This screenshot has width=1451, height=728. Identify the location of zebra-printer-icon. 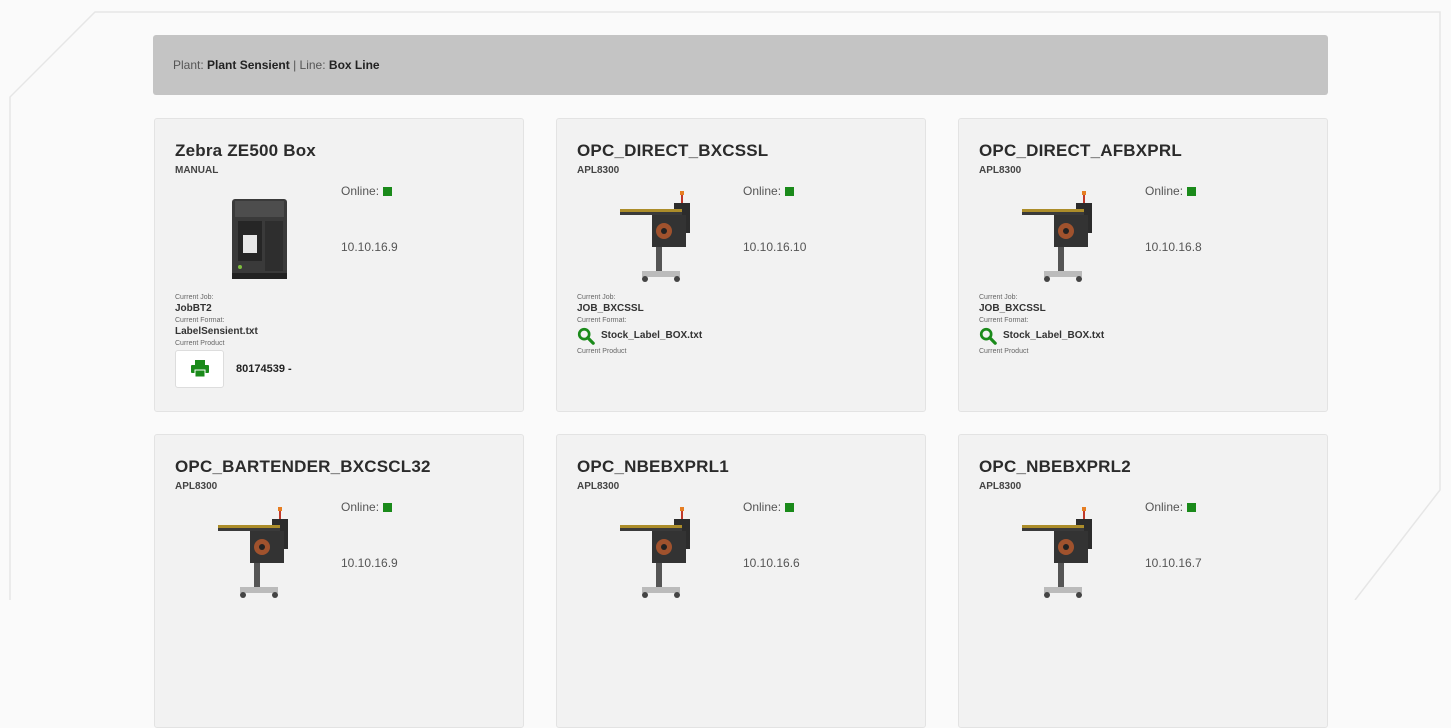
(260, 238).